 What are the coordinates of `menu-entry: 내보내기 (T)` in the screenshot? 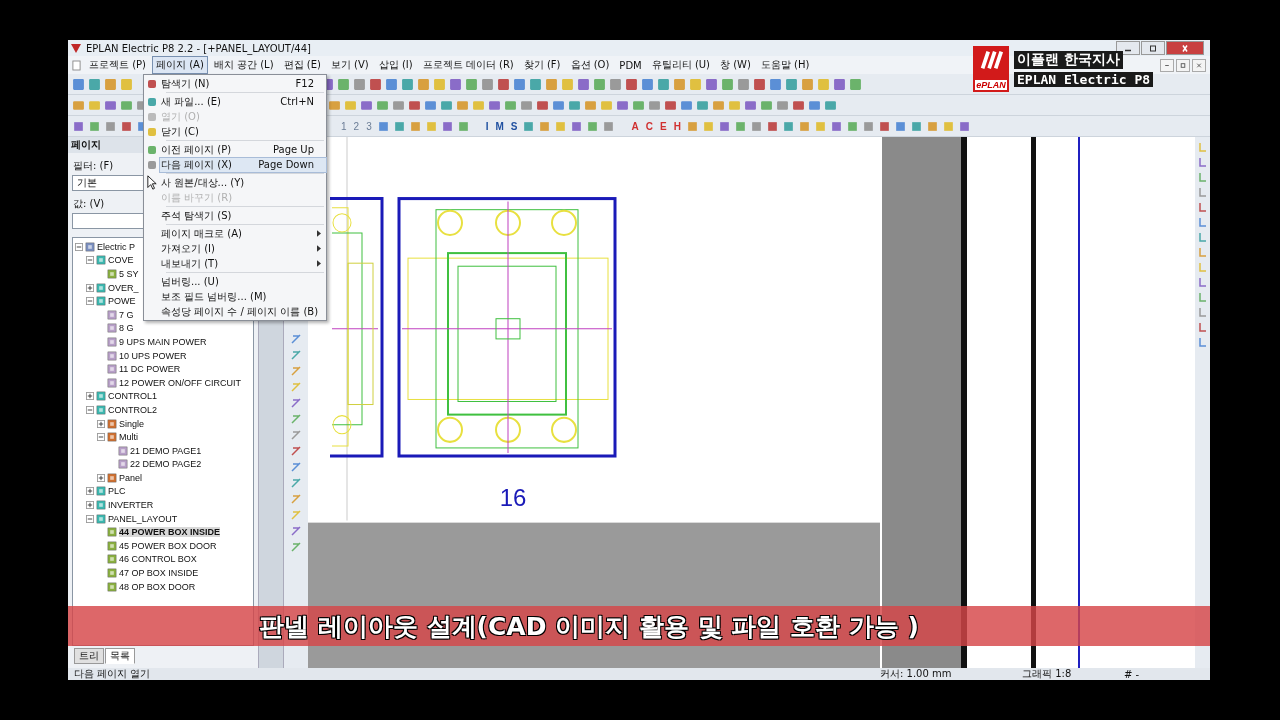 It's located at (243, 263).